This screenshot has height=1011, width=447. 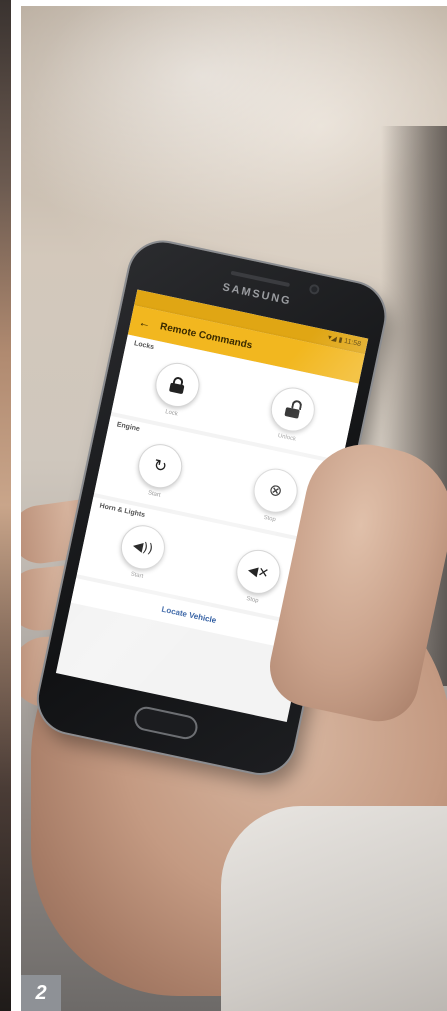 What do you see at coordinates (5, 505) in the screenshot?
I see `left-photo-strip` at bounding box center [5, 505].